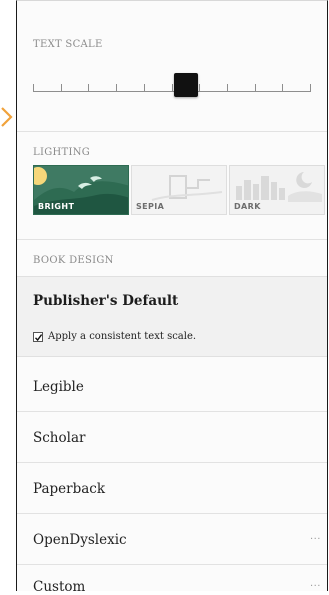  I want to click on lighting-bright-label: BRIGHT, so click(56, 206).